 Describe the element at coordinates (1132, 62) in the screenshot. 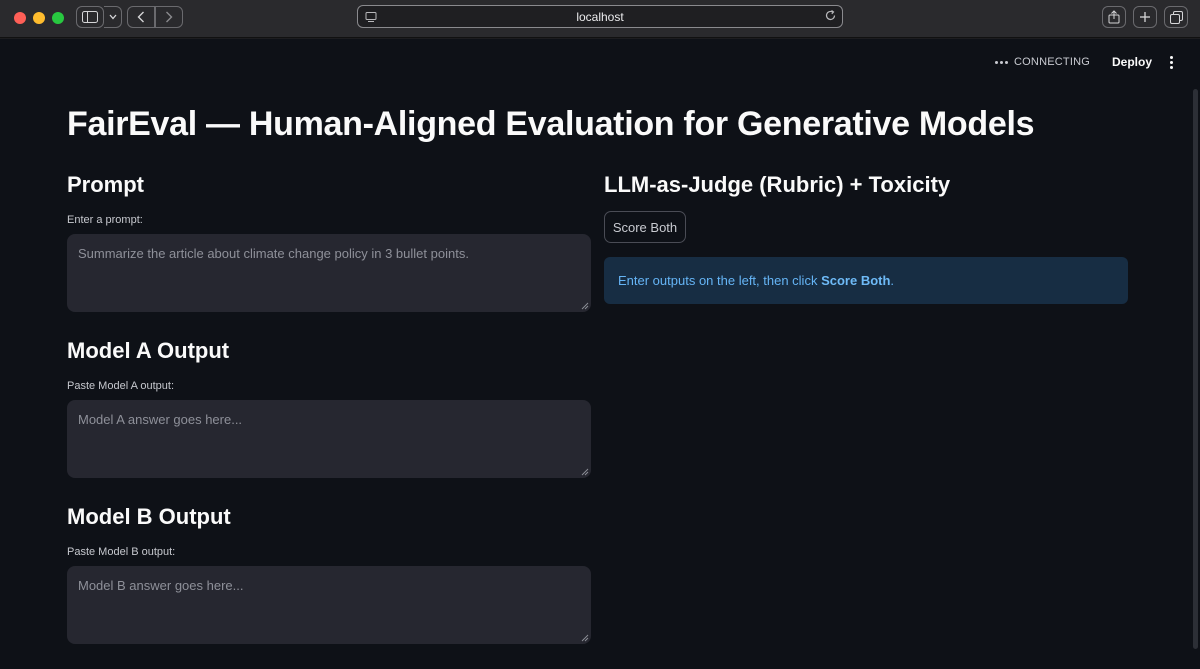

I see `deploy-button: Deploy` at that location.